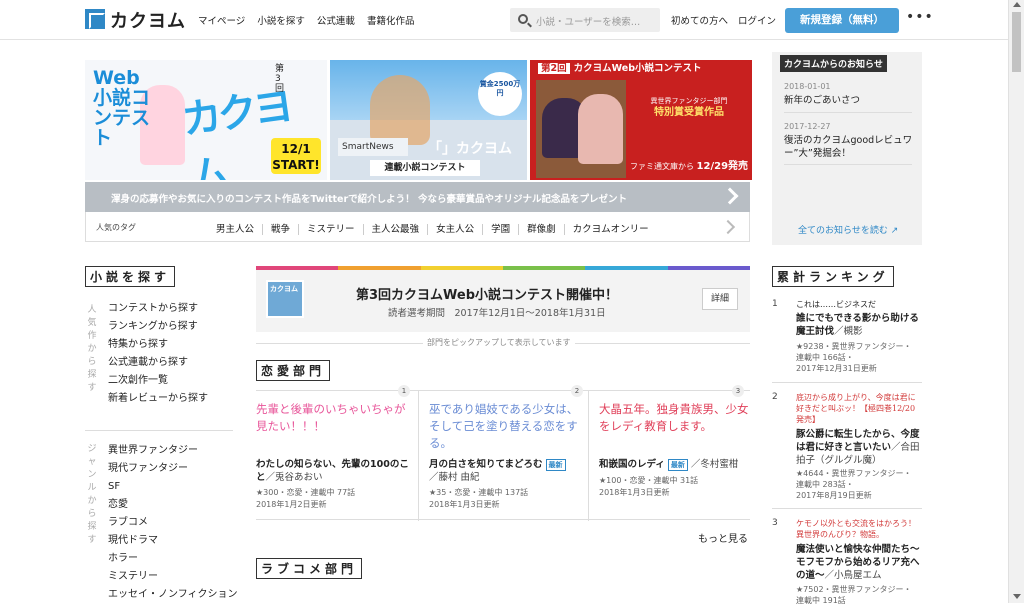 The image size is (1024, 606). I want to click on tag-item: カクヨムオンリー, so click(610, 229).